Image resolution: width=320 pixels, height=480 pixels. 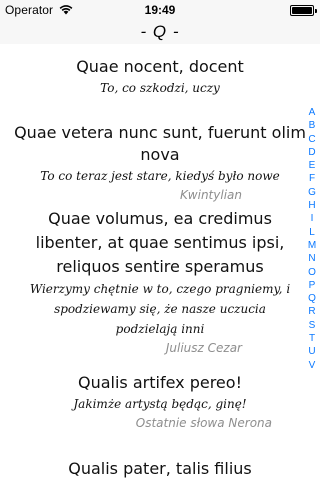 What do you see at coordinates (210, 195) in the screenshot?
I see `quote-author: Kwintylian` at bounding box center [210, 195].